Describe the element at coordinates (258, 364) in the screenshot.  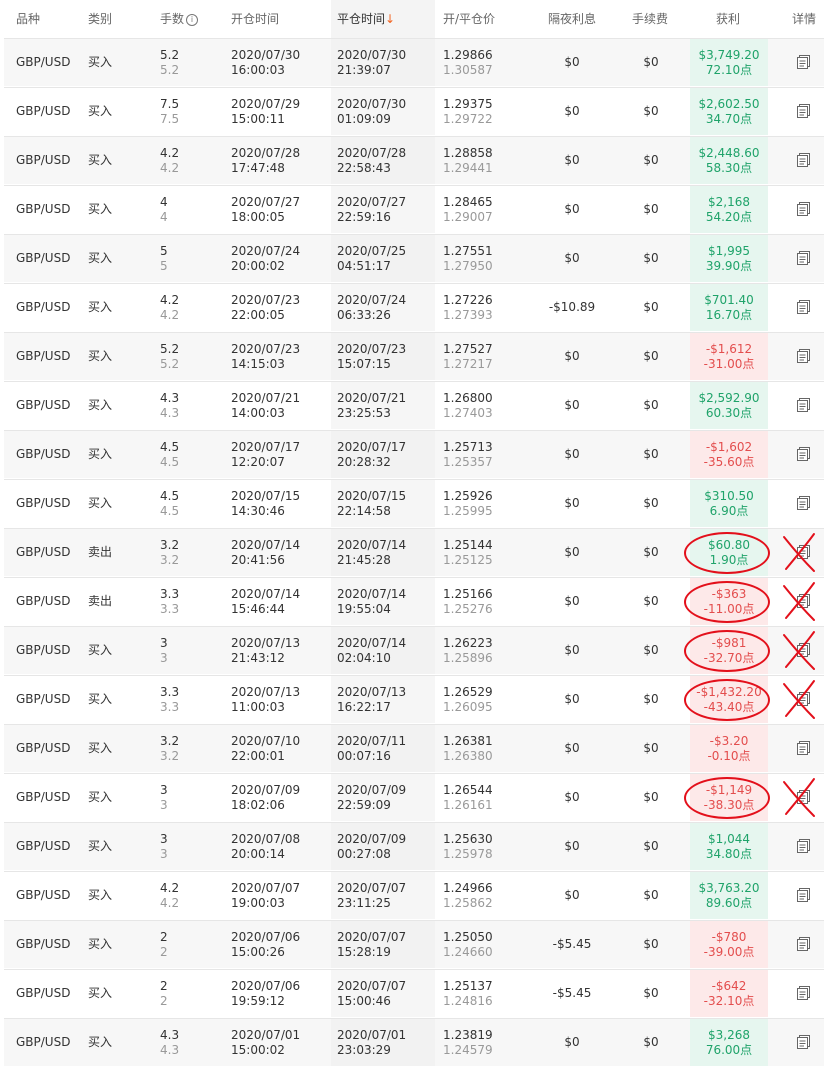
I see `open-clock: 14:15:03` at that location.